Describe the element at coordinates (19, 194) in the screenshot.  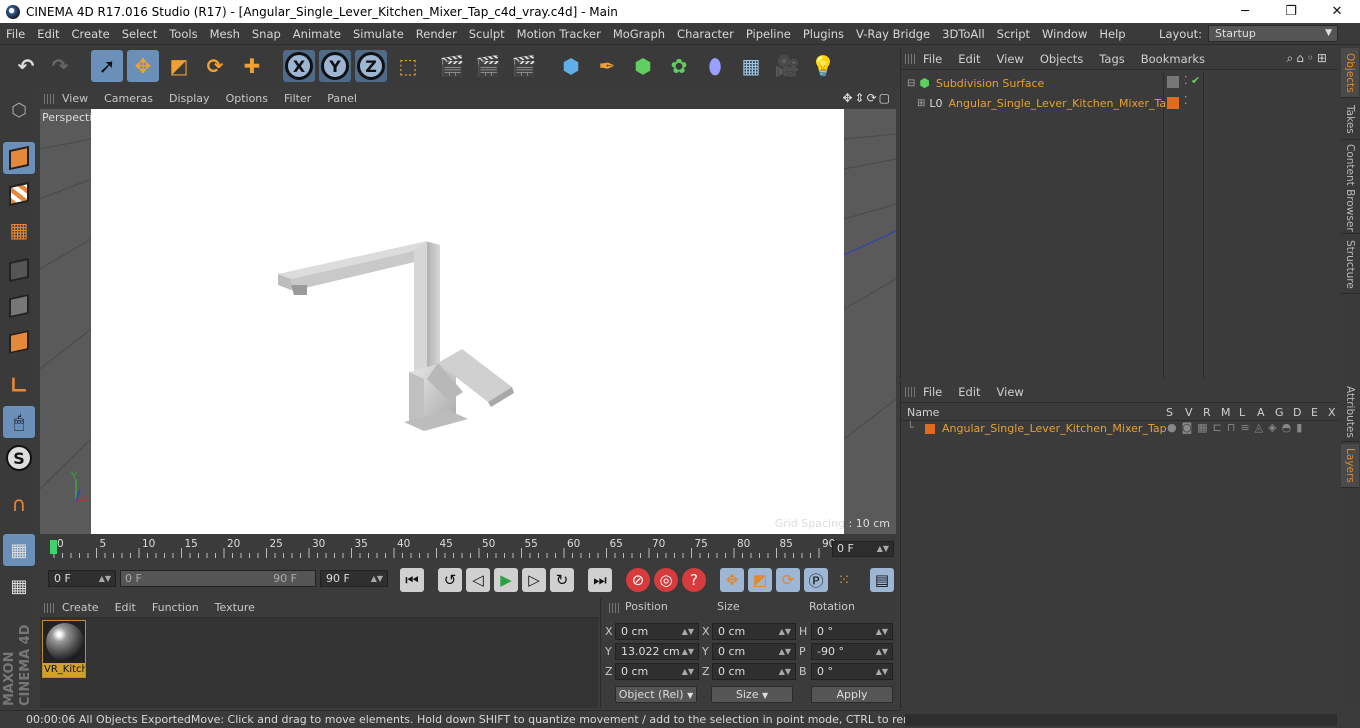
I see `texture-mode-button` at that location.